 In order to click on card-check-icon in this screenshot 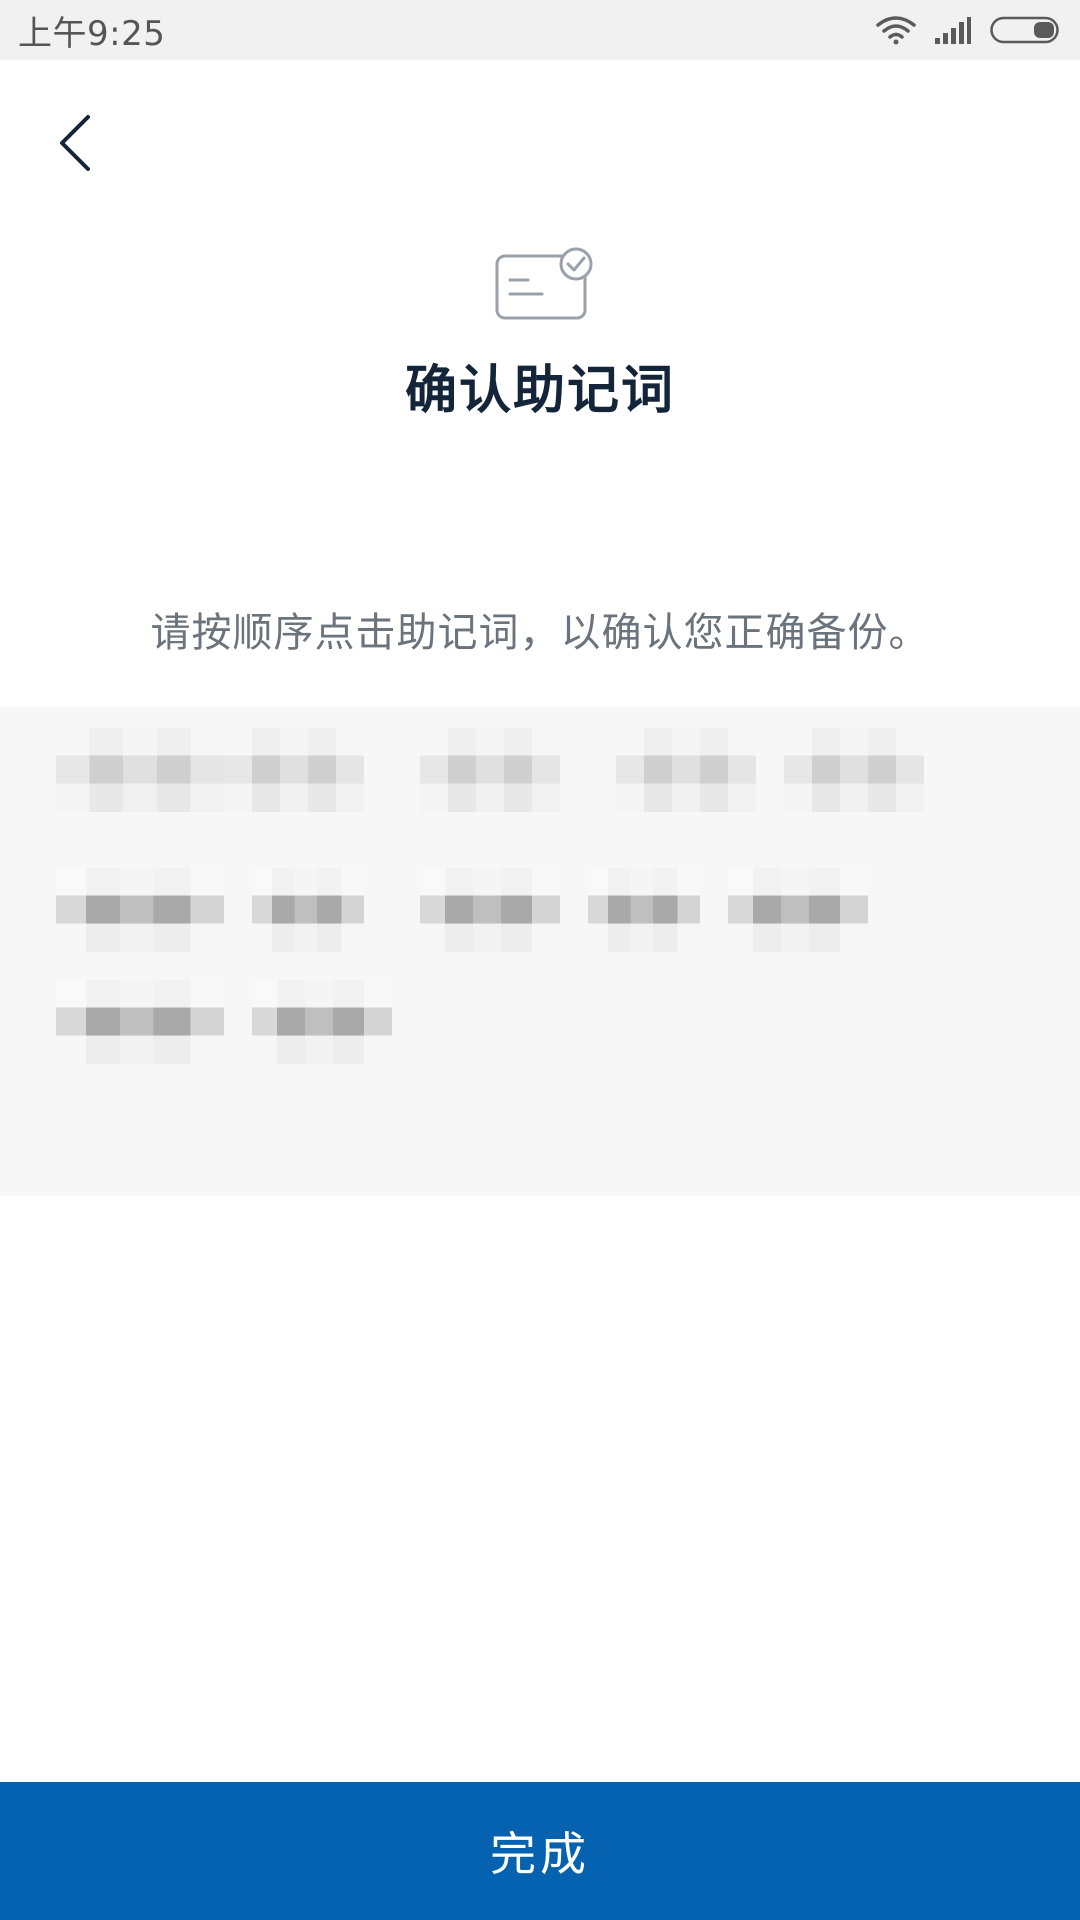, I will do `click(544, 284)`.